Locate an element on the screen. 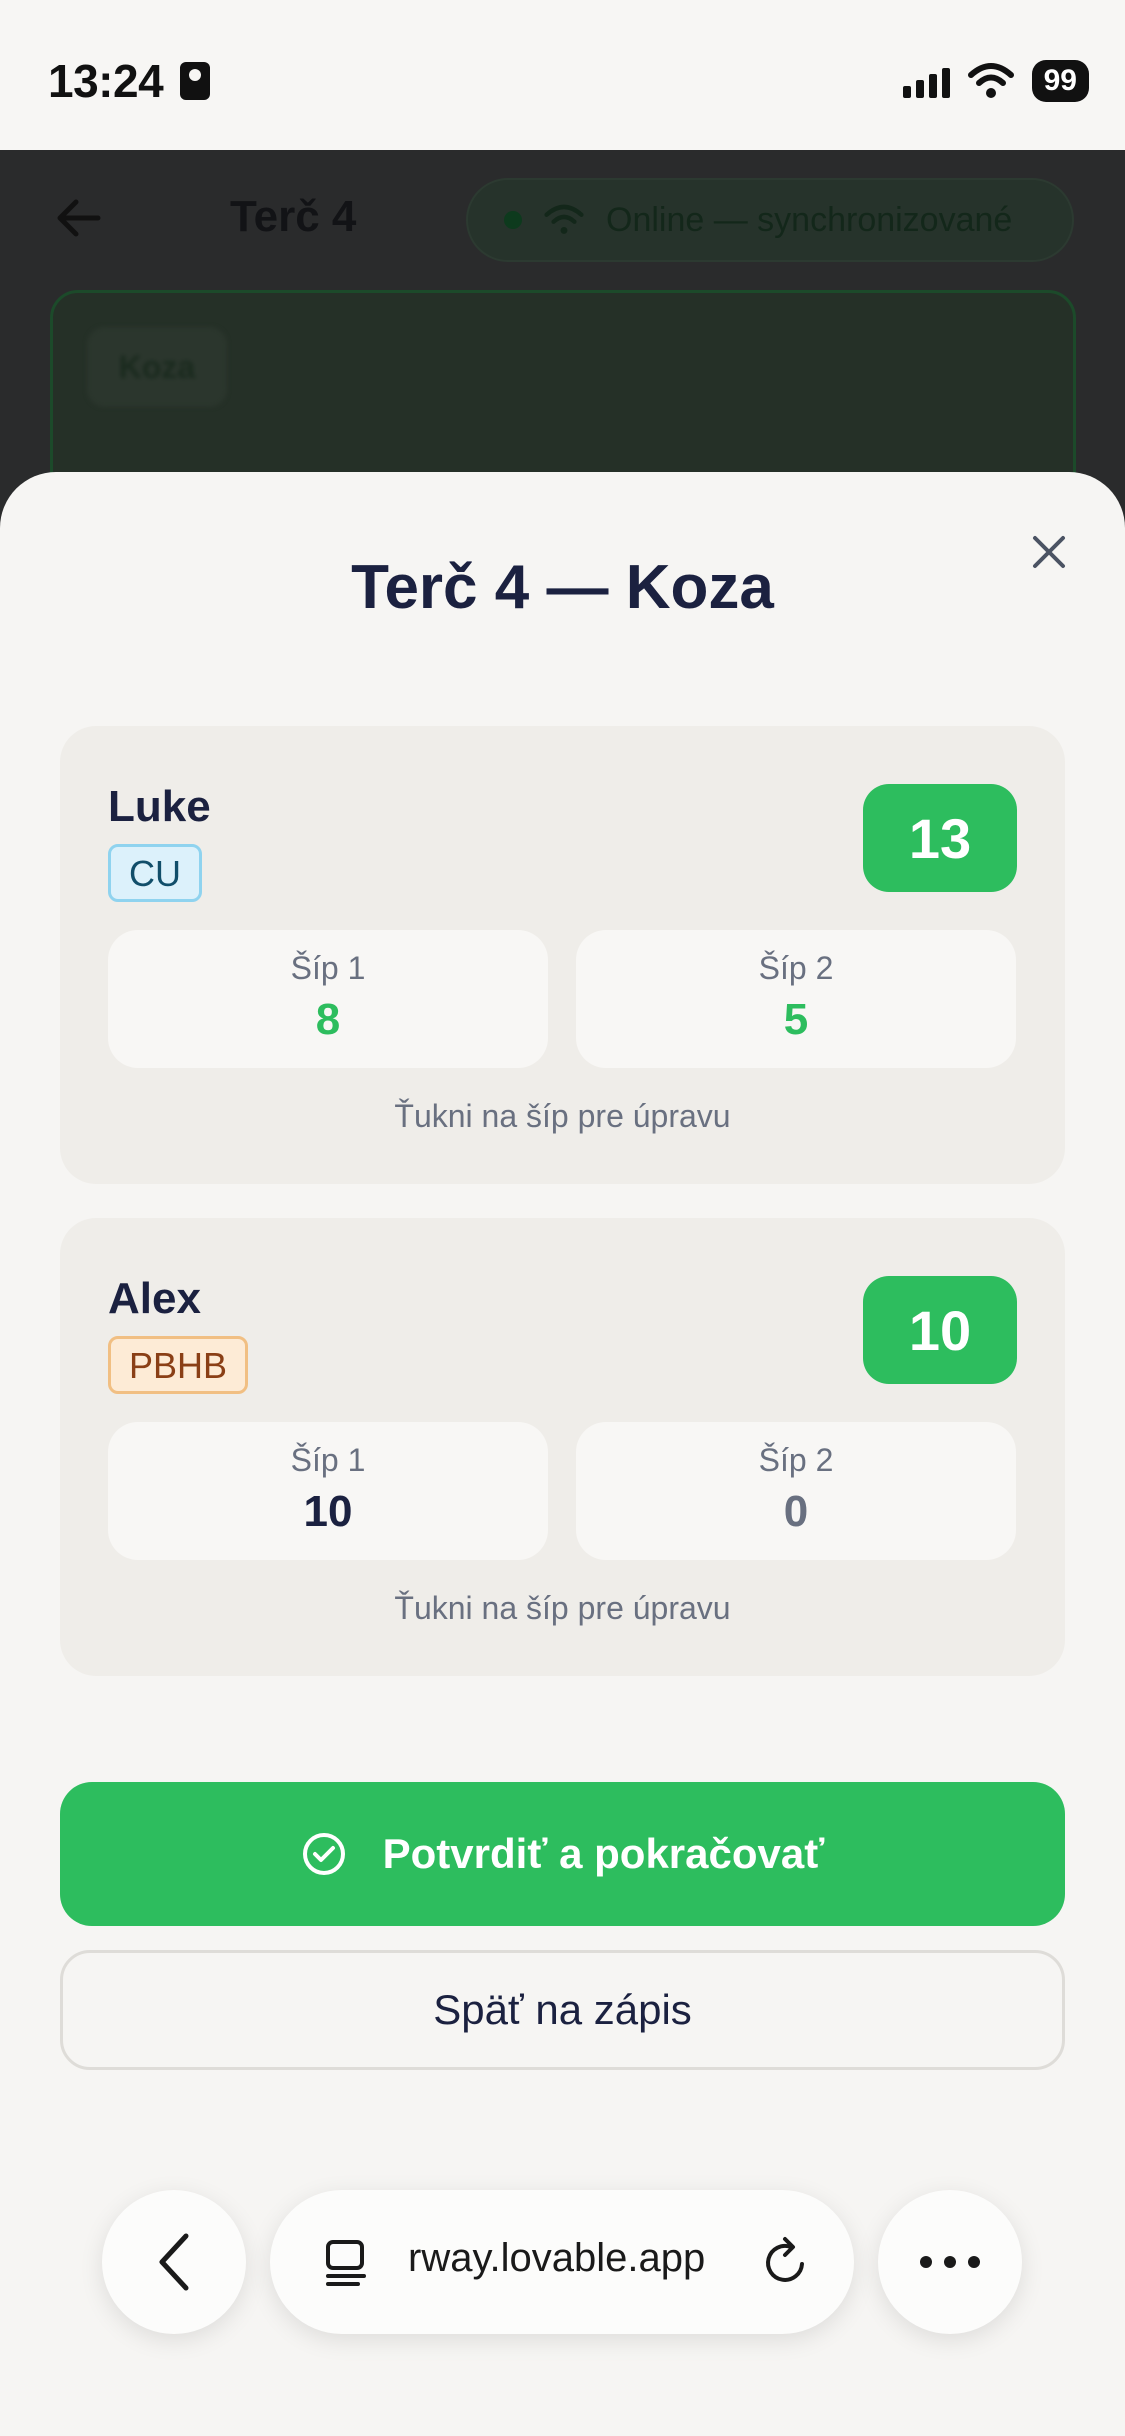 The height and width of the screenshot is (2436, 1125). arrow-2-box: Šíp 2 5 is located at coordinates (796, 999).